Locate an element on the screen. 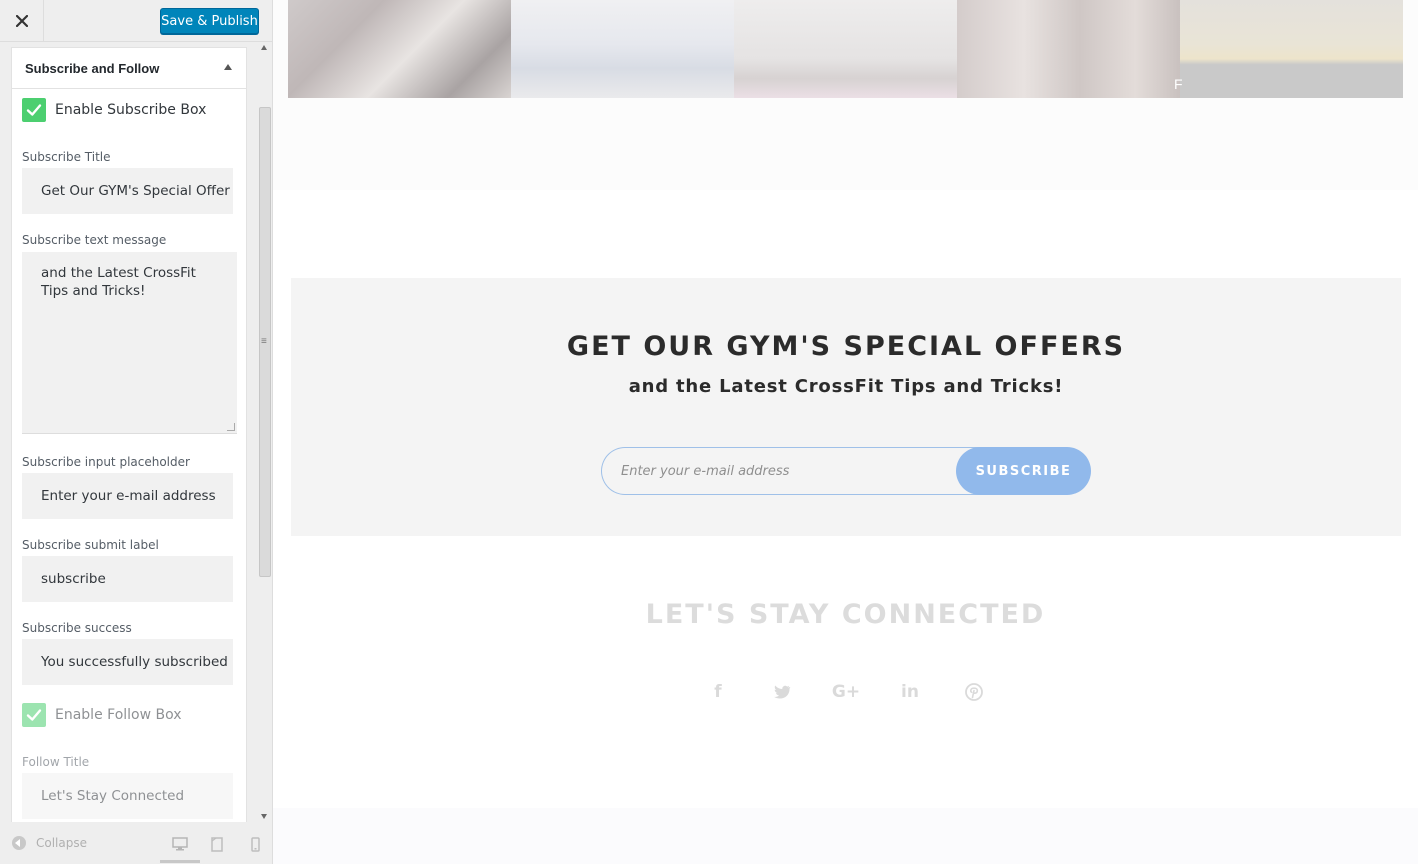 Image resolution: width=1418 pixels, height=864 pixels. sidebar-scrollbar is located at coordinates (265, 432).